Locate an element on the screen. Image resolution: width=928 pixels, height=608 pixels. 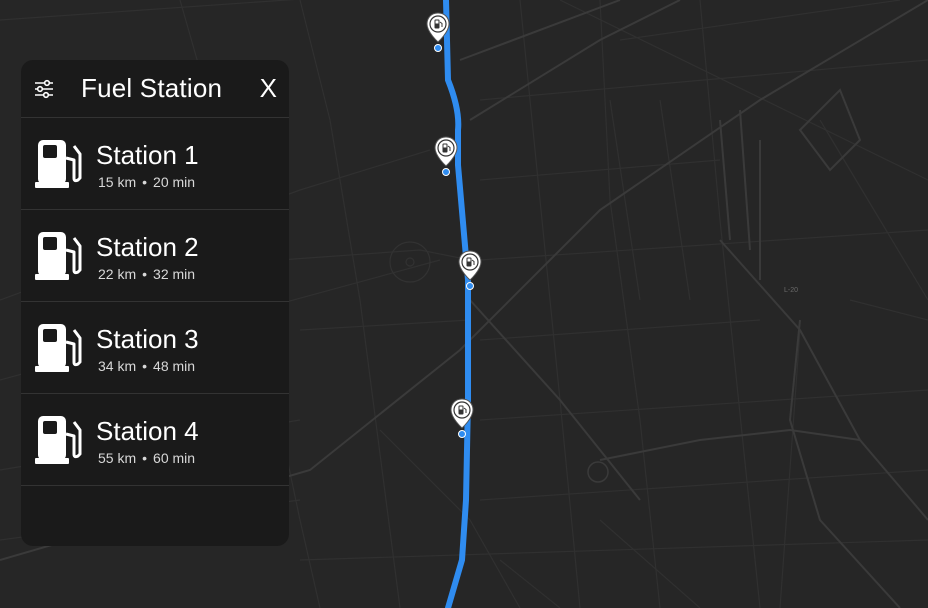
station-distance: 22 km is located at coordinates (117, 274).